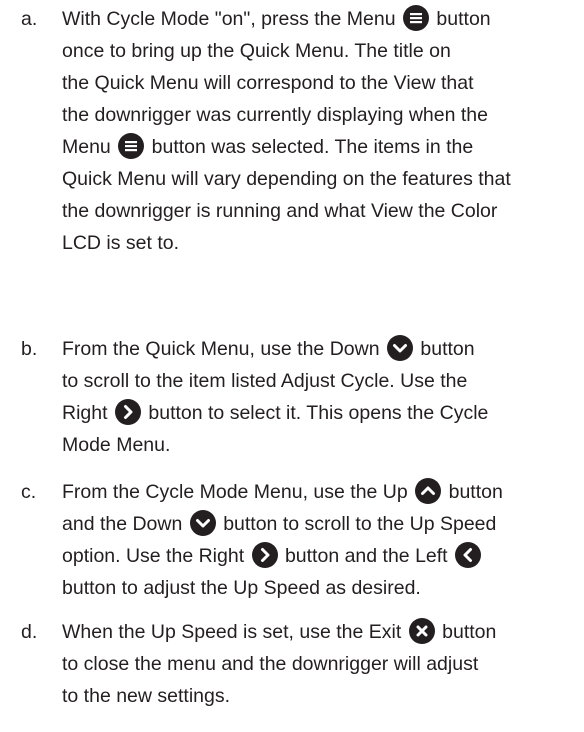  Describe the element at coordinates (29, 349) in the screenshot. I see `step-letter: b.` at that location.